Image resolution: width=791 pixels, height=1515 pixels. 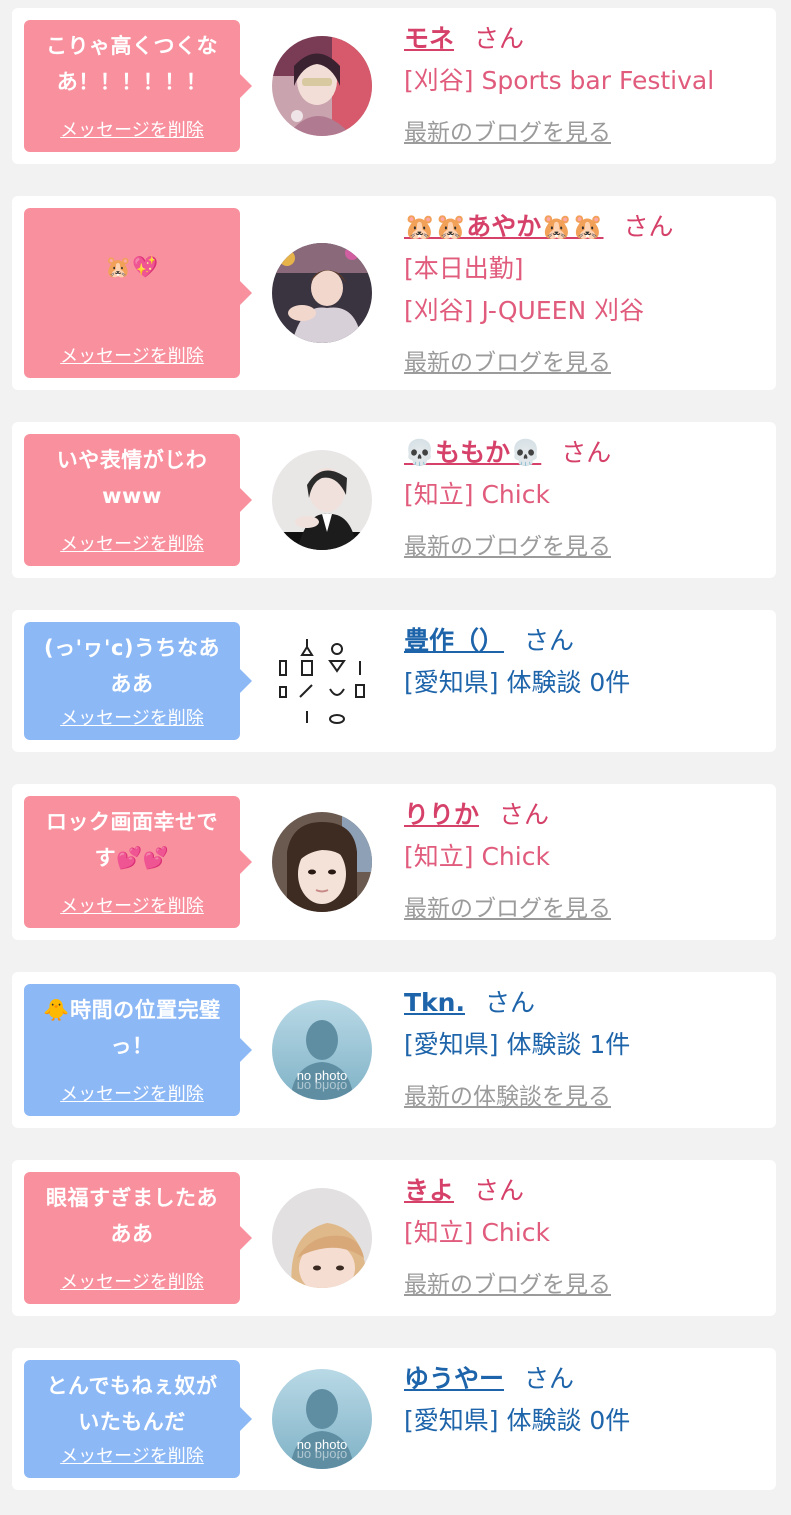 I want to click on user-info: 豊作（） さん [愛知県] 体験談 0件, so click(x=586, y=662).